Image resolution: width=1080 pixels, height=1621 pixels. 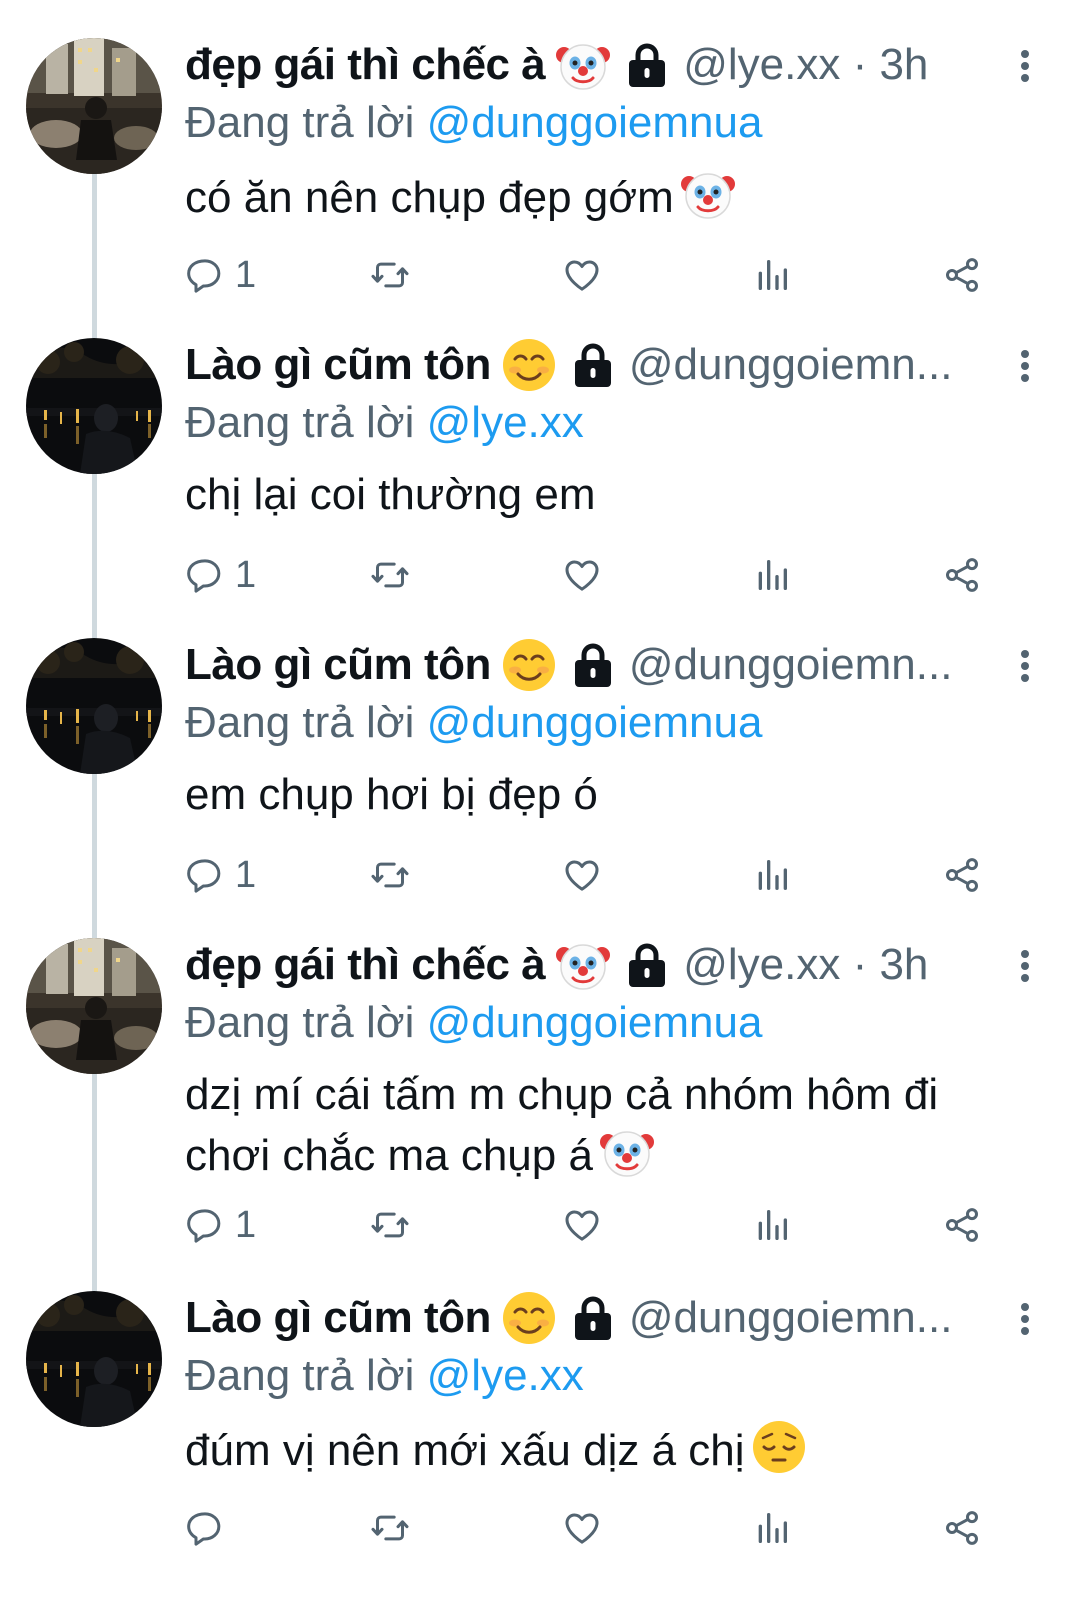 I want to click on action-bar, so click(x=605, y=1528).